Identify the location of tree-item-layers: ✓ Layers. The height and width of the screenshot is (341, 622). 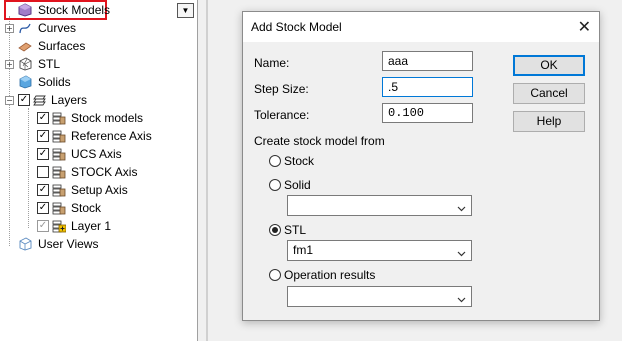
(95, 100).